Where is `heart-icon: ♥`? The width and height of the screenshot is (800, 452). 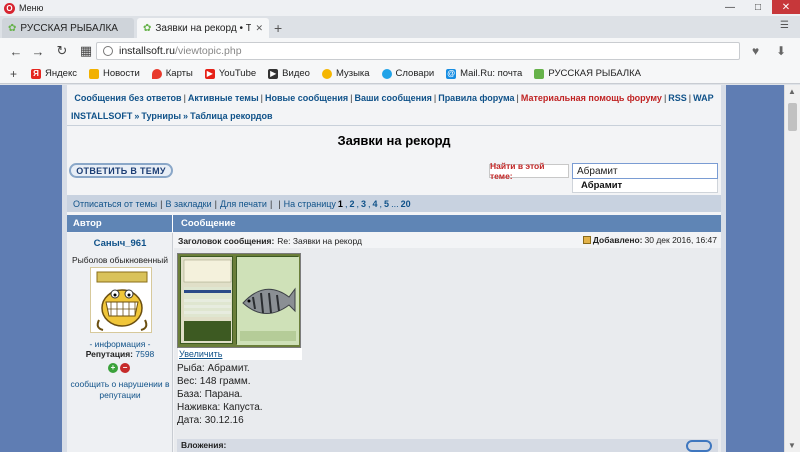 heart-icon: ♥ is located at coordinates (755, 51).